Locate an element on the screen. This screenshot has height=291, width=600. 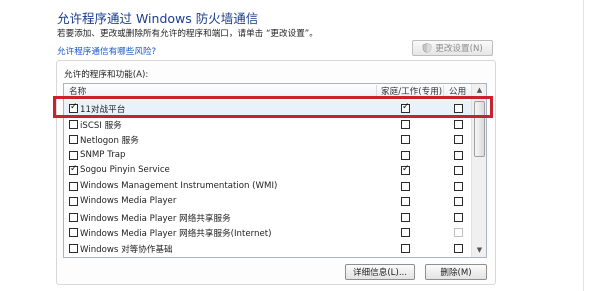
table-row: Windows Media Player 网络共享服务(Internet) is located at coordinates (268, 232).